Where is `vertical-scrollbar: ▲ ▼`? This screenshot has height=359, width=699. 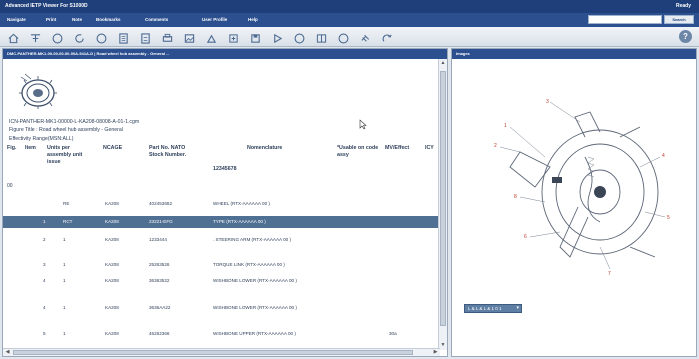 vertical-scrollbar: ▲ ▼ is located at coordinates (442, 204).